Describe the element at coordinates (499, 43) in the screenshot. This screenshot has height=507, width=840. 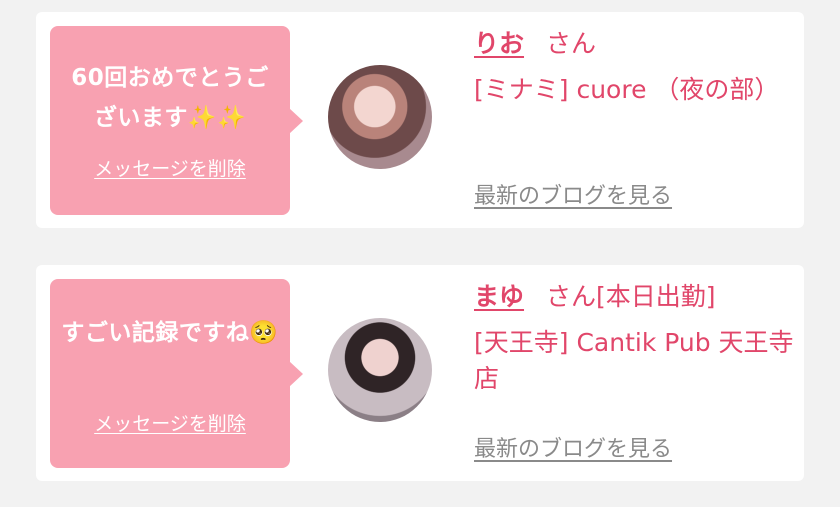
I see `profile-name-link: りお` at that location.